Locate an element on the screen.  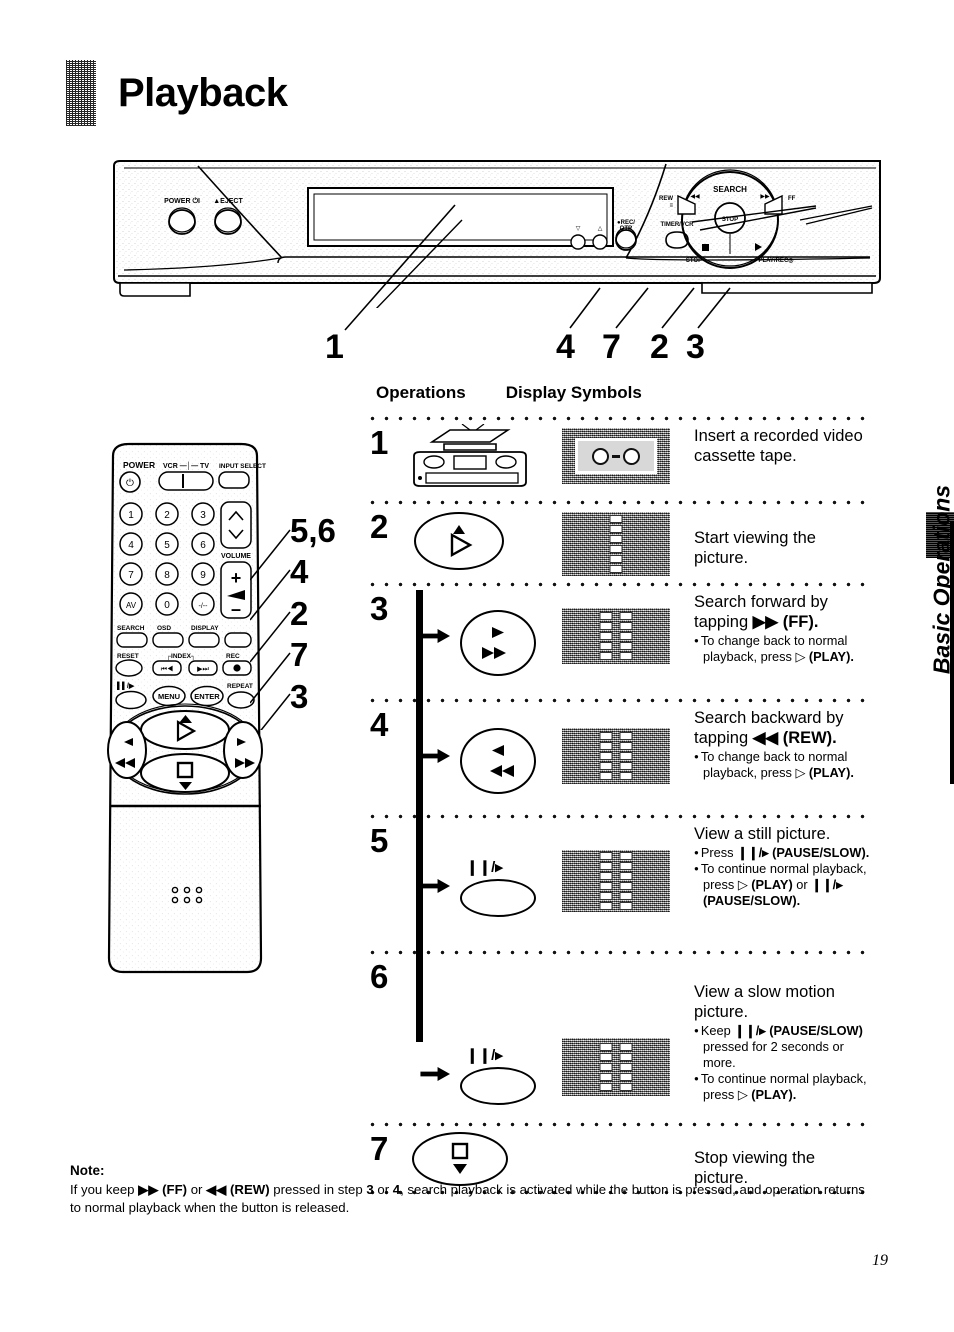
note-bold-4: 4 is located at coordinates (396, 1189).